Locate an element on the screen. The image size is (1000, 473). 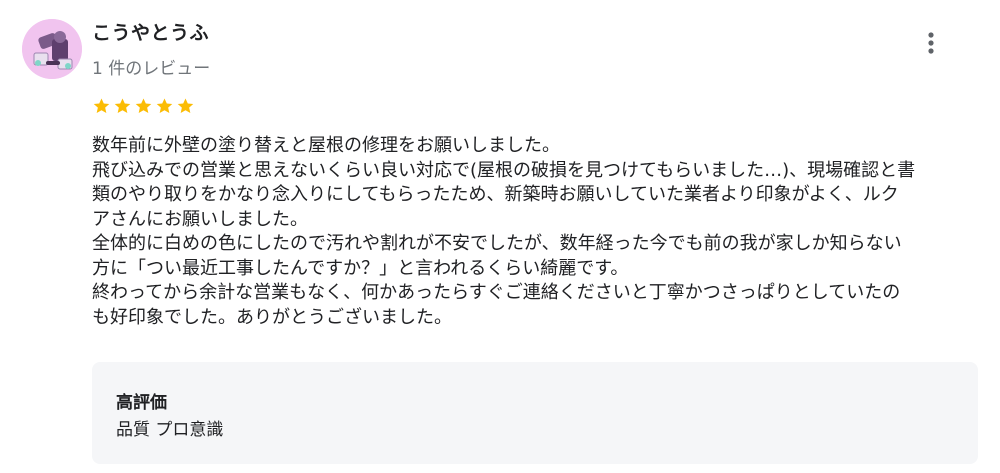
attributes-title: 高評価 is located at coordinates (141, 403).